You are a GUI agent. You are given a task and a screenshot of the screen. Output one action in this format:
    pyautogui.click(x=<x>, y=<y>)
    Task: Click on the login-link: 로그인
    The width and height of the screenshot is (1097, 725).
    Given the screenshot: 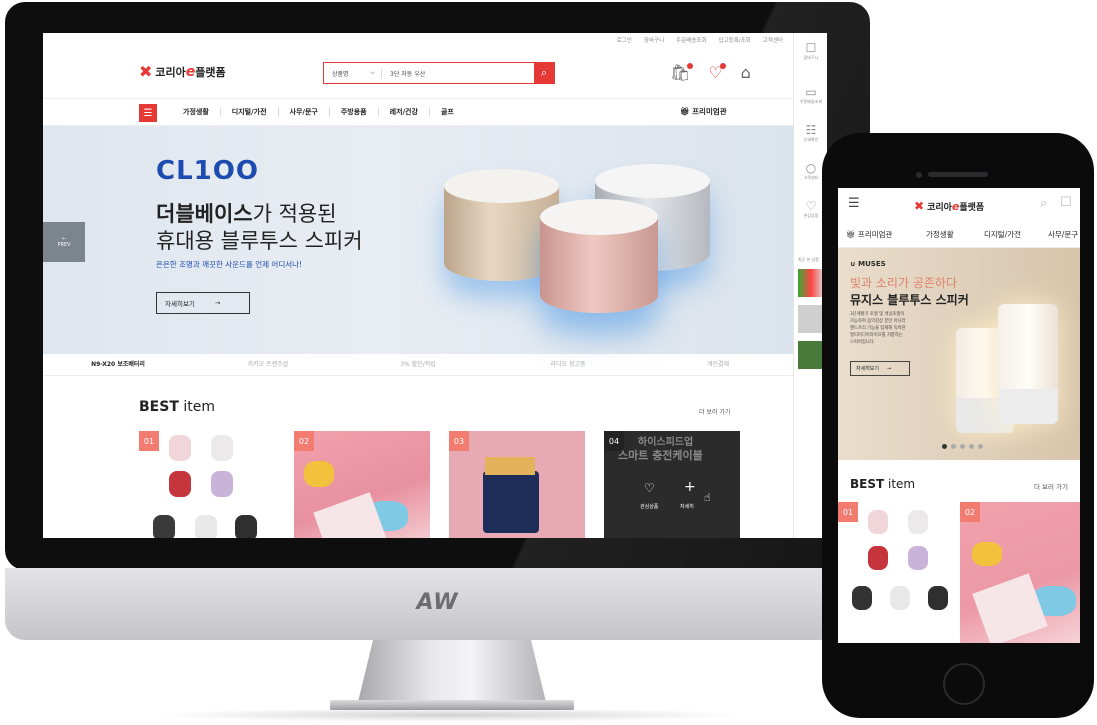 What is the action you would take?
    pyautogui.click(x=624, y=40)
    